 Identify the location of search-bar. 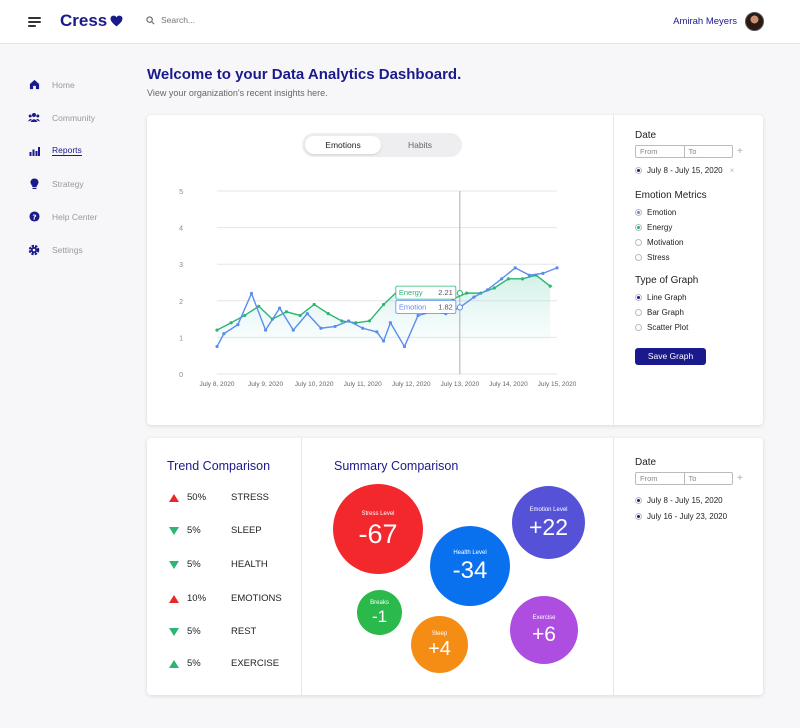
(213, 20).